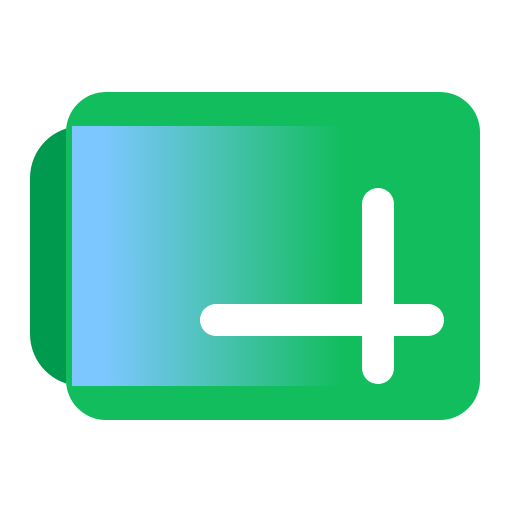 This screenshot has height=512, width=512. Describe the element at coordinates (378, 286) in the screenshot. I see `plus-vertical-bar` at that location.